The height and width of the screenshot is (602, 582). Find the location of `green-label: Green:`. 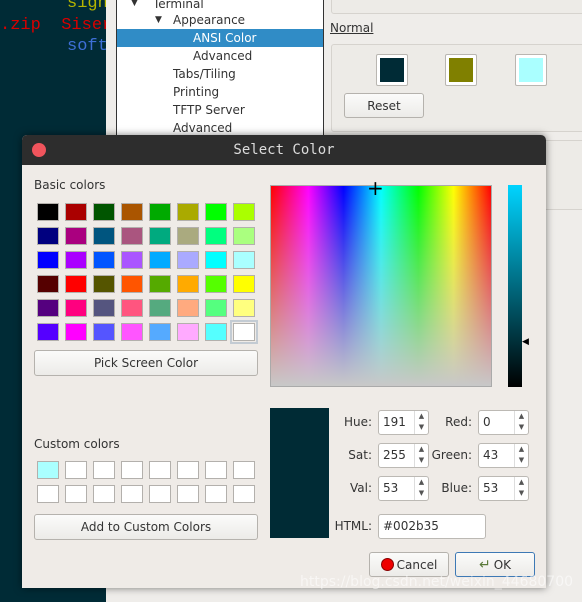

green-label: Green: is located at coordinates (451, 455).